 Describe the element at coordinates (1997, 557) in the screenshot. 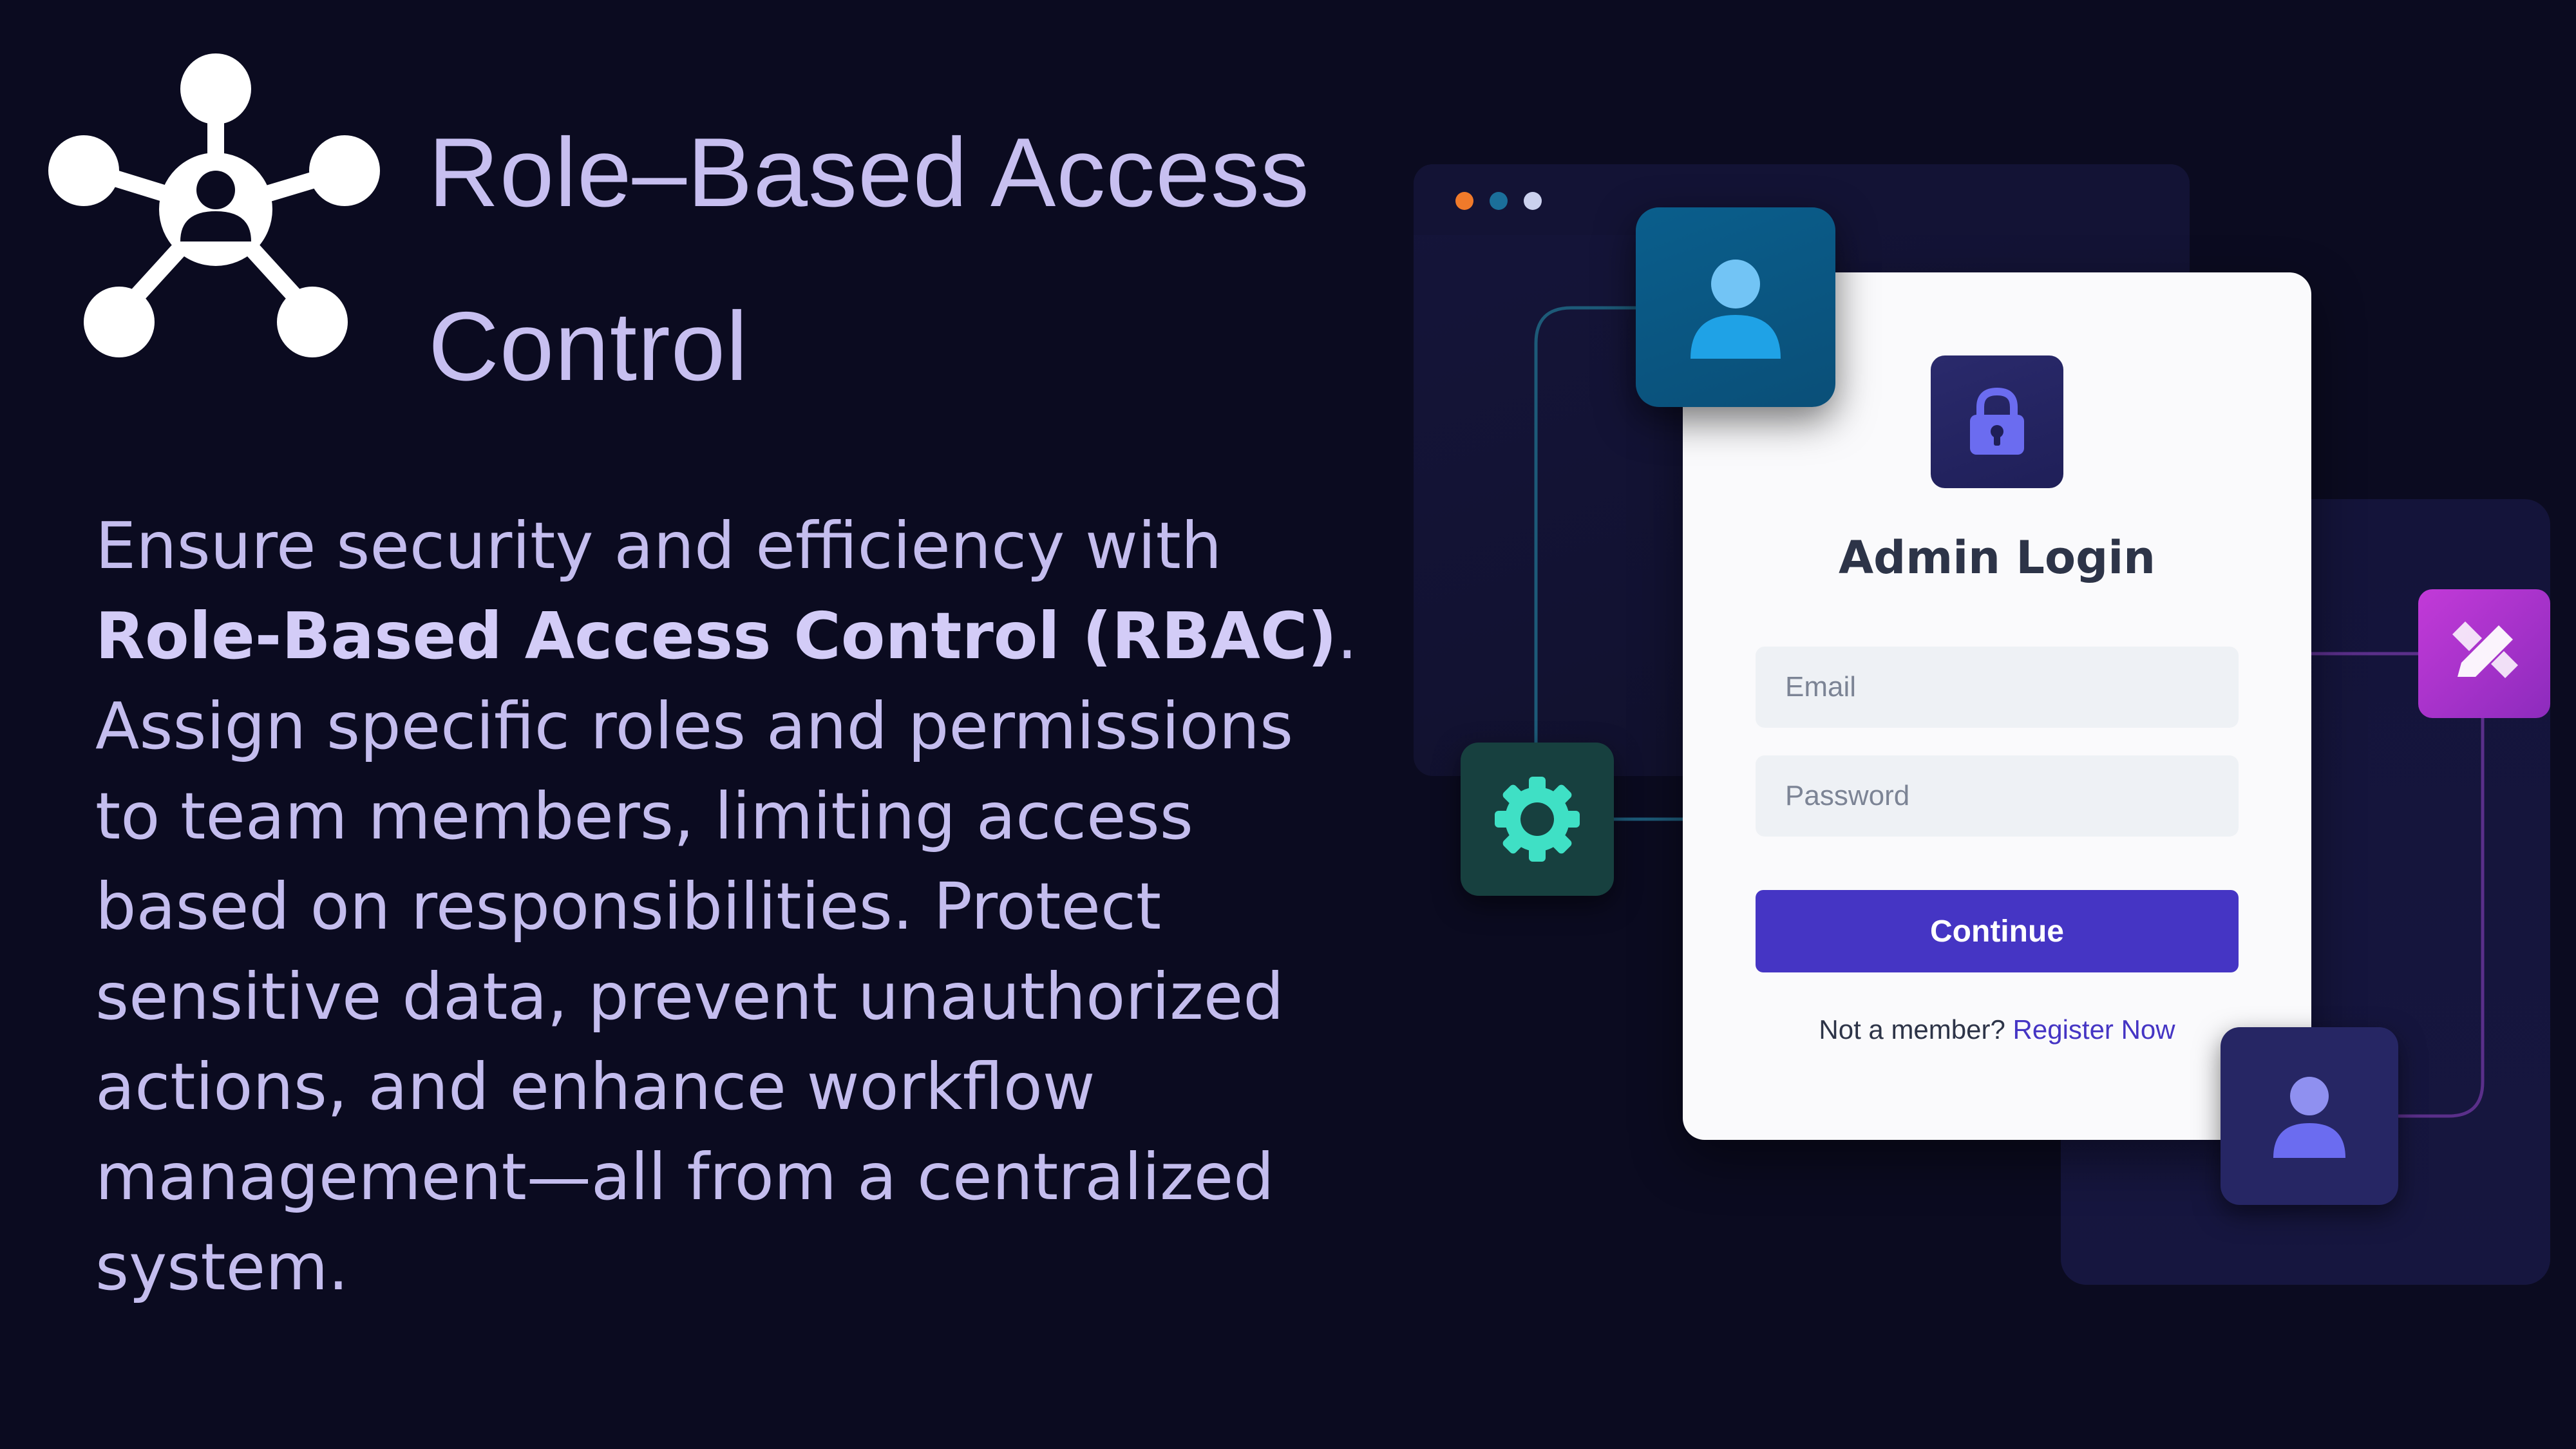

I see `login-title: Admin Login` at that location.